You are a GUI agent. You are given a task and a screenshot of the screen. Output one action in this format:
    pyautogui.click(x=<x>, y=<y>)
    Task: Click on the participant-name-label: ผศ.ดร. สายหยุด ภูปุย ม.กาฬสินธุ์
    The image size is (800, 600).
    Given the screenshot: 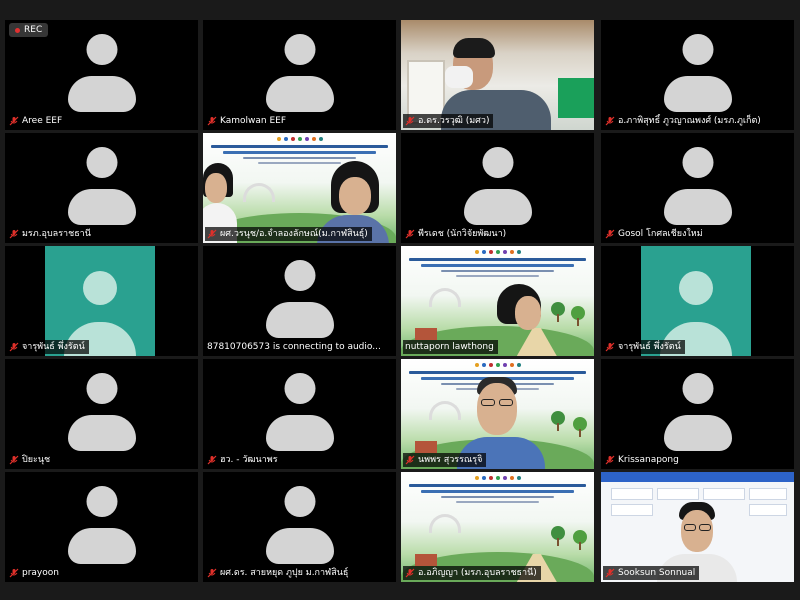 What is the action you would take?
    pyautogui.click(x=279, y=573)
    